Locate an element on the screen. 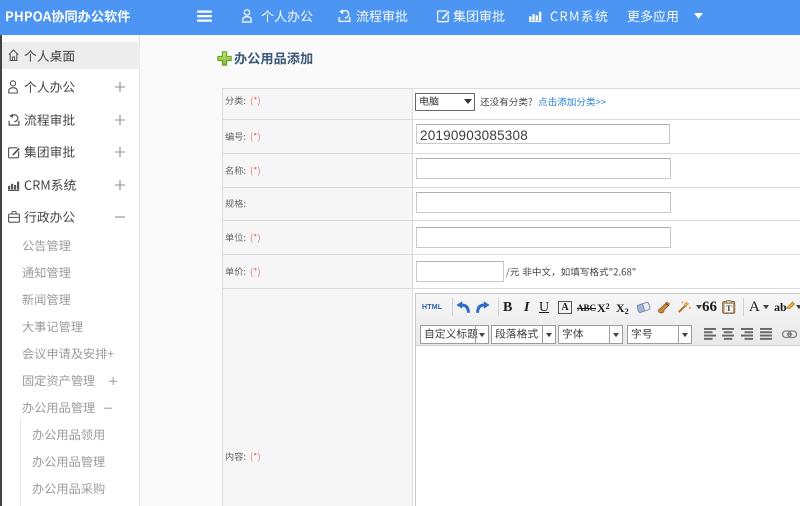 Image resolution: width=800 pixels, height=506 pixels. svg-text: T is located at coordinates (729, 308).